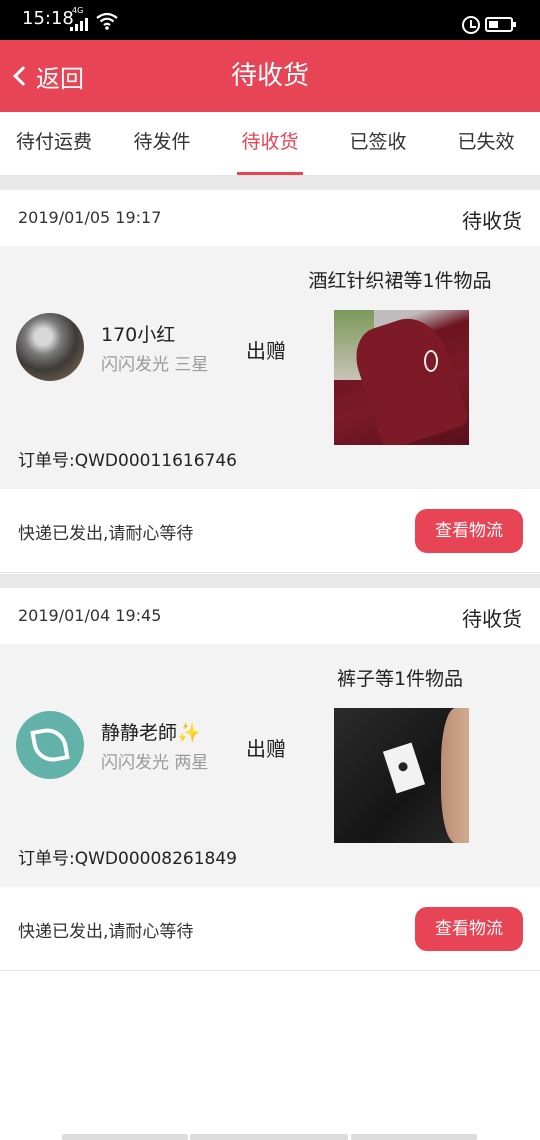  Describe the element at coordinates (400, 679) in the screenshot. I see `item-title: 裤子等1件物品` at that location.